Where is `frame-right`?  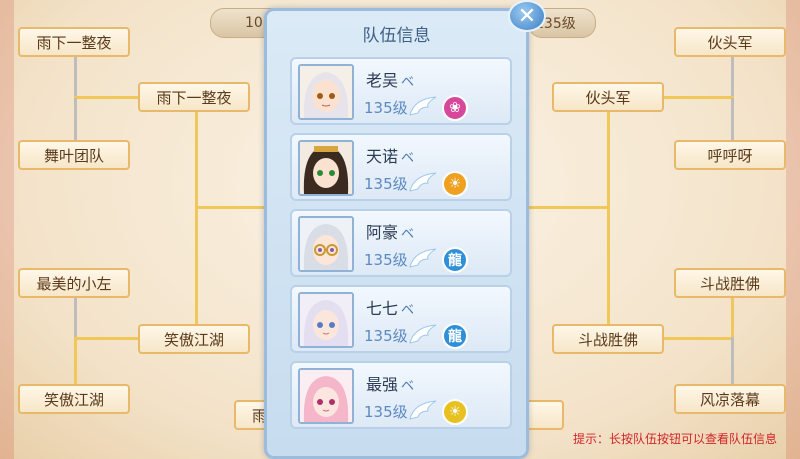 frame-right is located at coordinates (793, 229).